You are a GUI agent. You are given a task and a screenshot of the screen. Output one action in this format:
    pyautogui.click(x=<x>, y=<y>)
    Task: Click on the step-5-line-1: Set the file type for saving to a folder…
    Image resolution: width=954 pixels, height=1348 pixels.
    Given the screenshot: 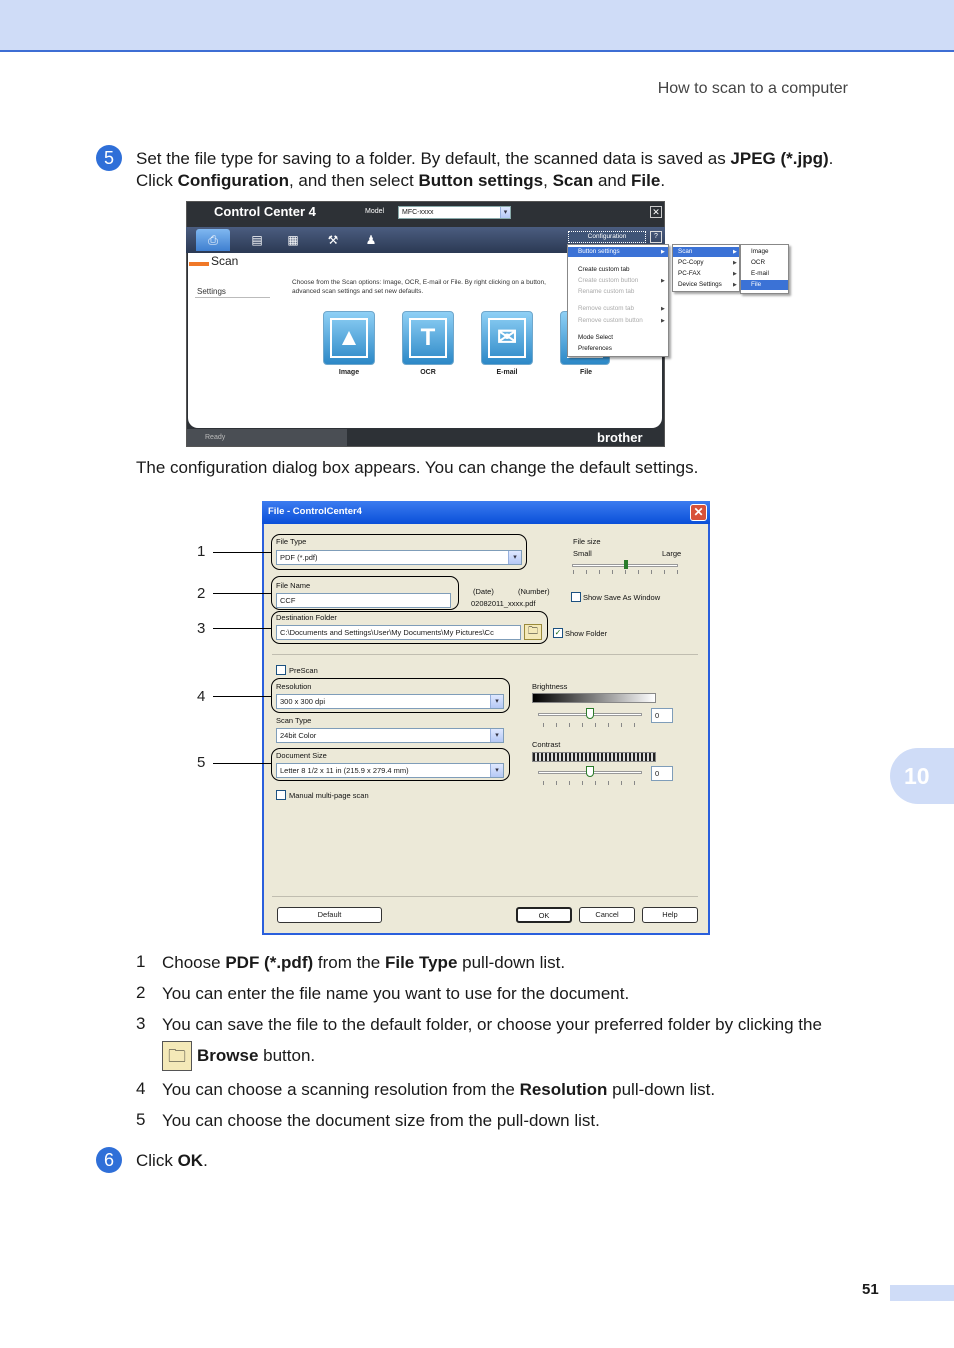 What is the action you would take?
    pyautogui.click(x=516, y=159)
    